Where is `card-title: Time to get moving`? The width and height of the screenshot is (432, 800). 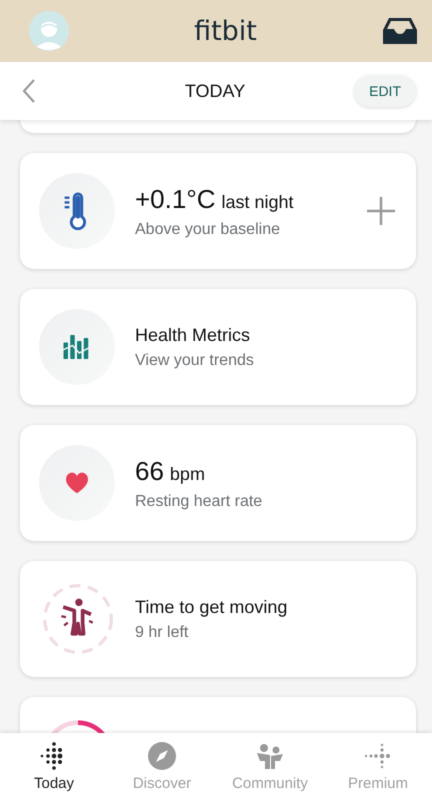 card-title: Time to get moving is located at coordinates (211, 607).